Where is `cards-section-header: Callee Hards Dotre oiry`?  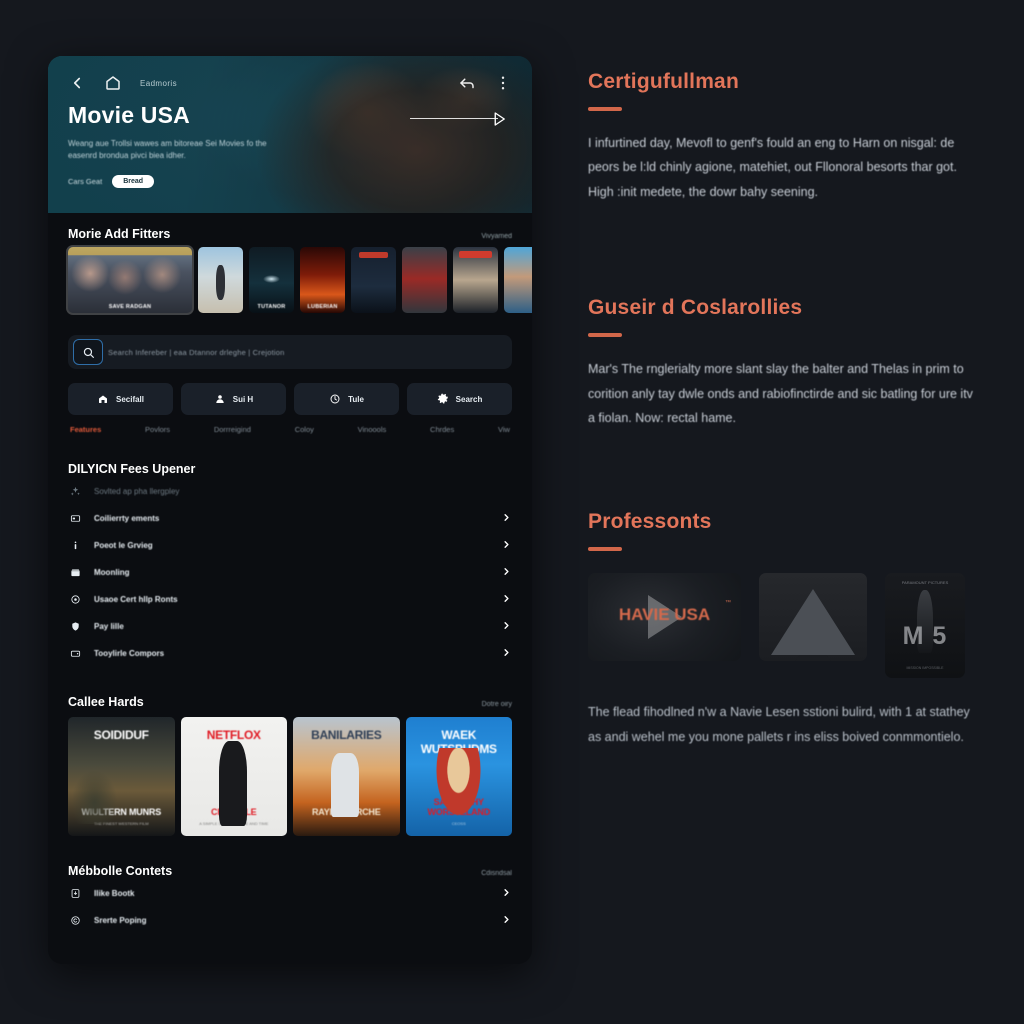
cards-section-header: Callee Hards Dotre oiry is located at coordinates (290, 702).